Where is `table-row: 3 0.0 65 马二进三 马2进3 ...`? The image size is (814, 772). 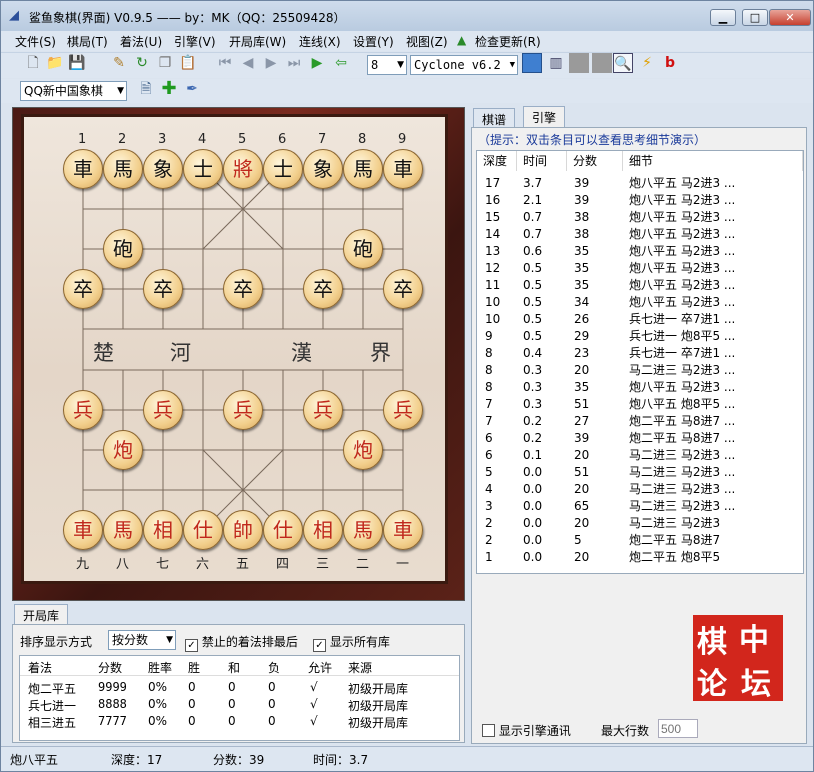 table-row: 3 0.0 65 马二进三 马2进3 ... is located at coordinates (640, 506).